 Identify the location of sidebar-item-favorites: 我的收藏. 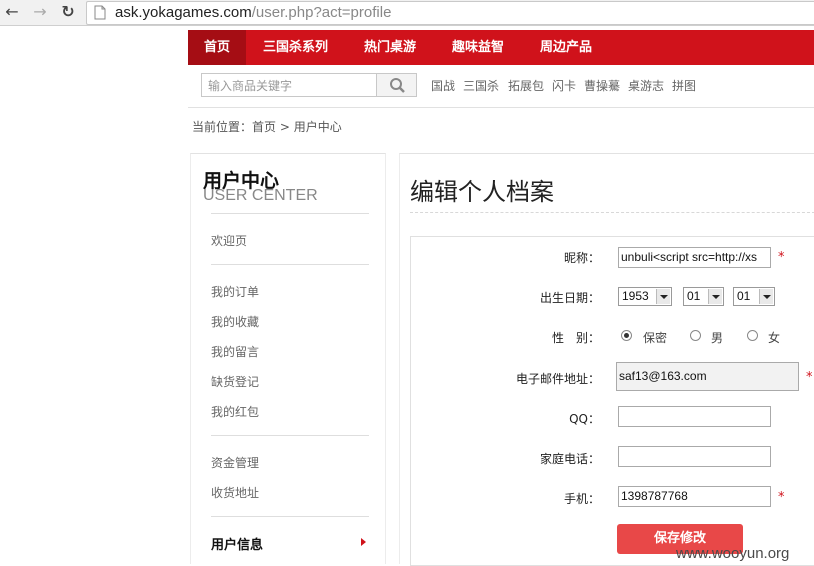
(235, 321).